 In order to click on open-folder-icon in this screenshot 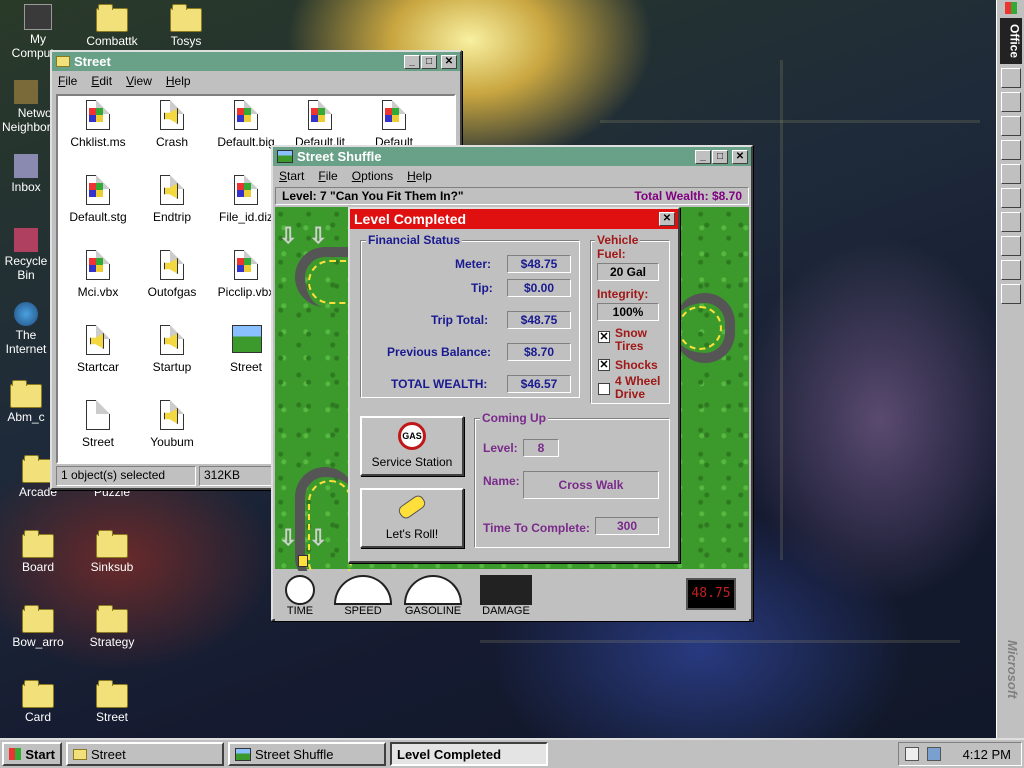, I will do `click(1010, 102)`.